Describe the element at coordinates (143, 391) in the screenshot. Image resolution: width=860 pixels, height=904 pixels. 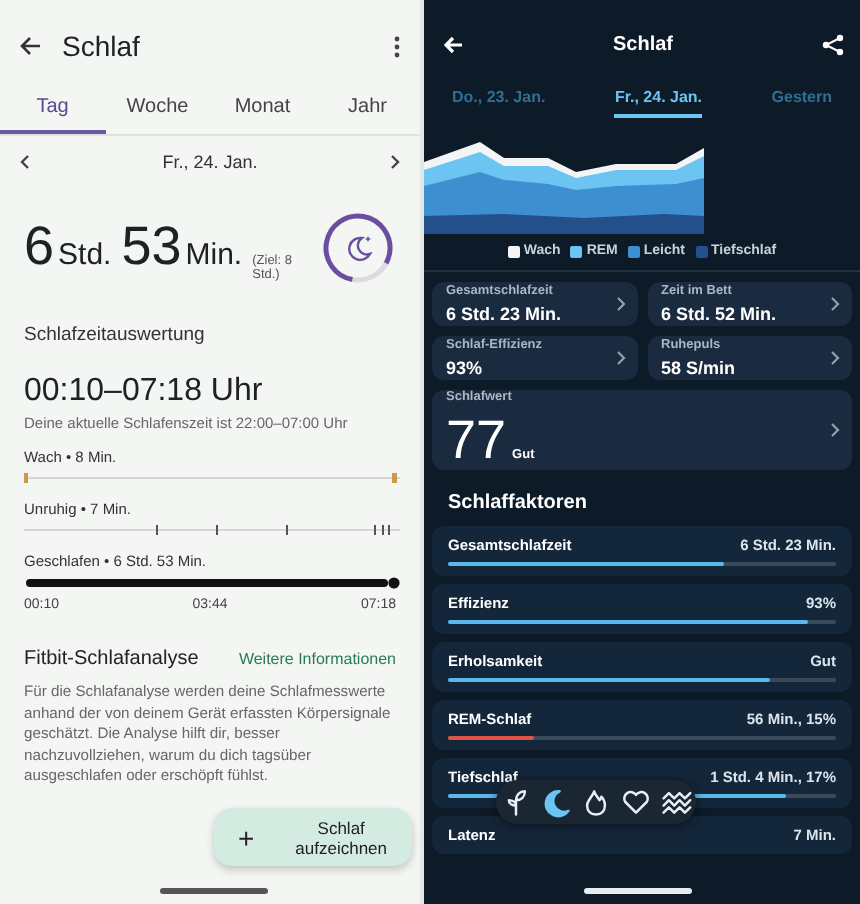
I see `sleep-time-range: 00:10–07:18 Uhr` at that location.